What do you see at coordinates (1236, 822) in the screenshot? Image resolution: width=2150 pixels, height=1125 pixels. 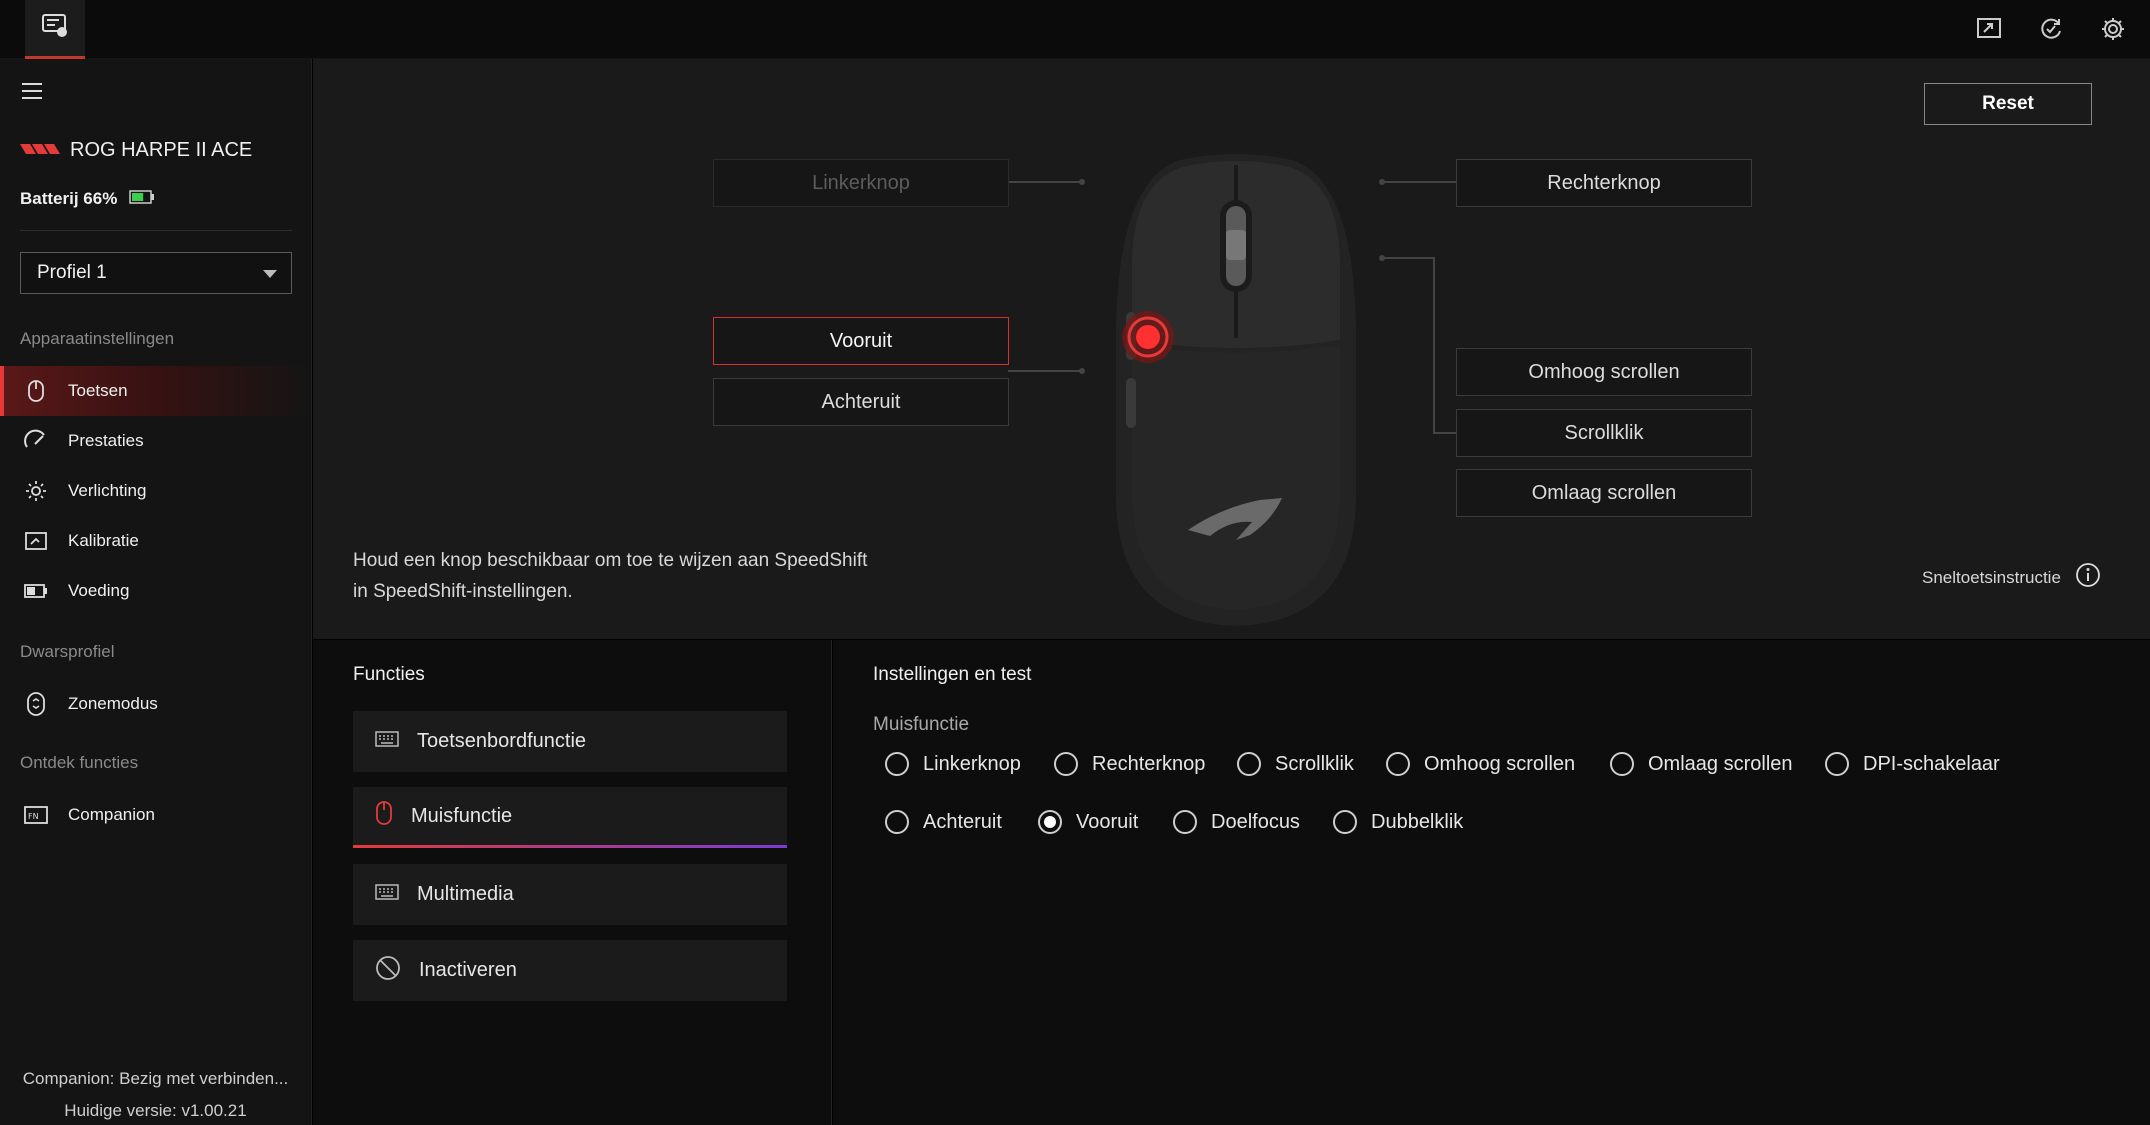 I see `radio-doelfocus: Doelfocus` at bounding box center [1236, 822].